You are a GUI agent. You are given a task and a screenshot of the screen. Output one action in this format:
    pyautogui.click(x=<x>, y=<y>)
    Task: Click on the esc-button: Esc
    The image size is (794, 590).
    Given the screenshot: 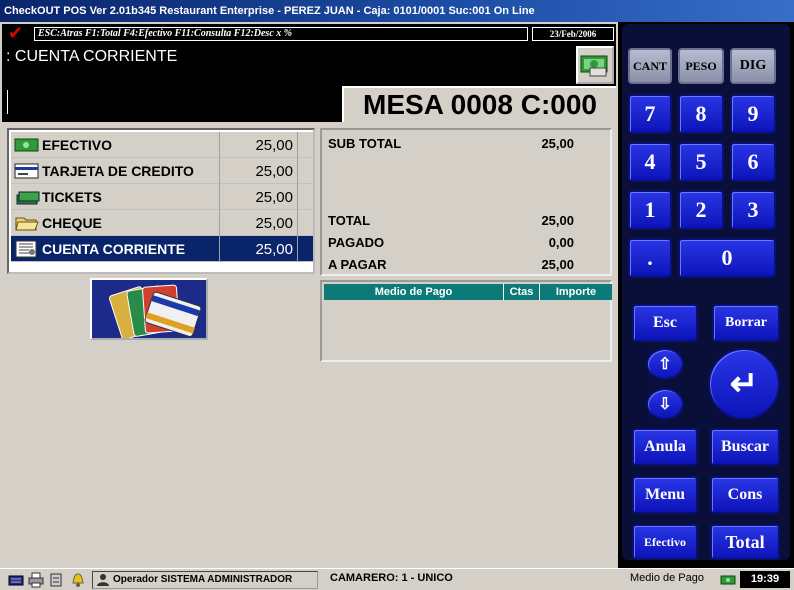 What is the action you would take?
    pyautogui.click(x=665, y=323)
    